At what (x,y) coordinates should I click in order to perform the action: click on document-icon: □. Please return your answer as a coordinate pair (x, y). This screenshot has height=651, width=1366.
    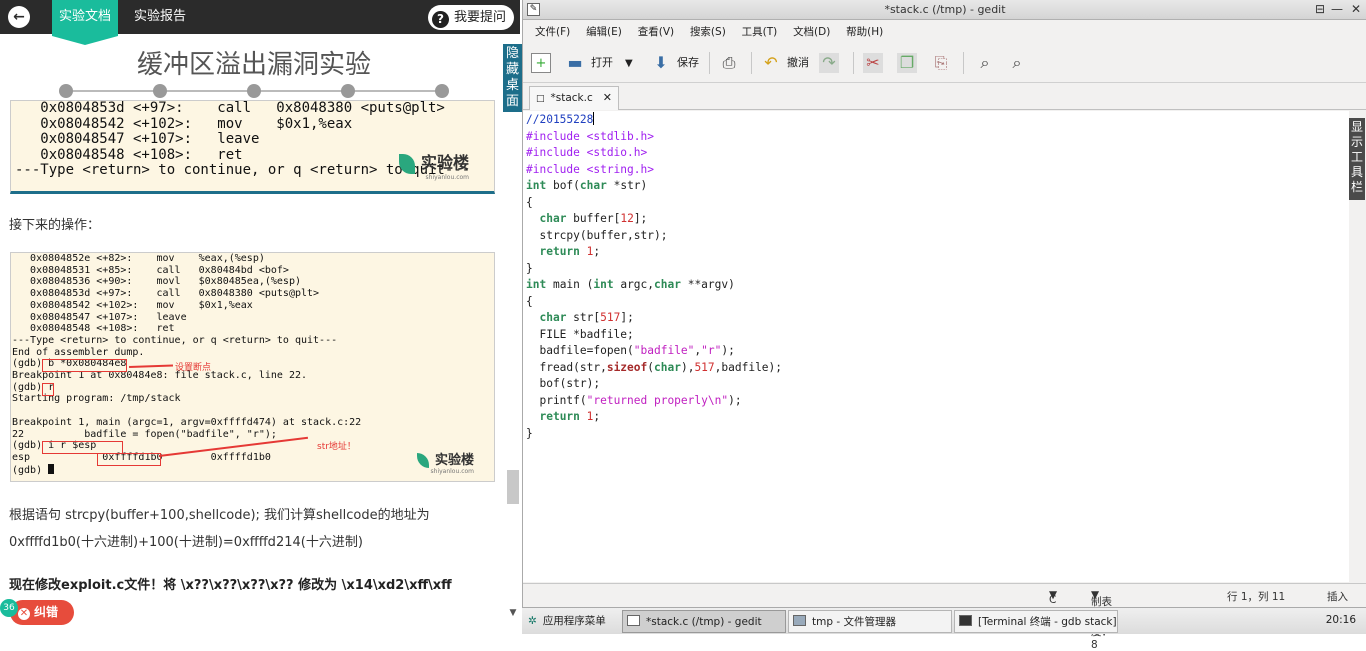
    Looking at the image, I should click on (540, 99).